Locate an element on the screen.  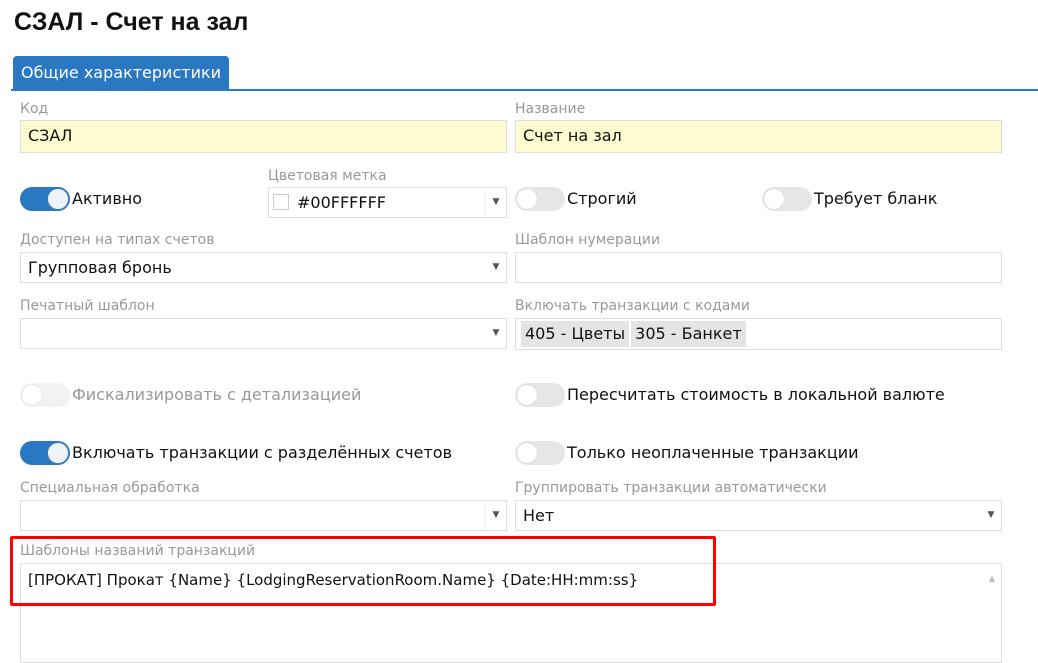
fiscal-label: Фискализировать с детализацией is located at coordinates (217, 394).